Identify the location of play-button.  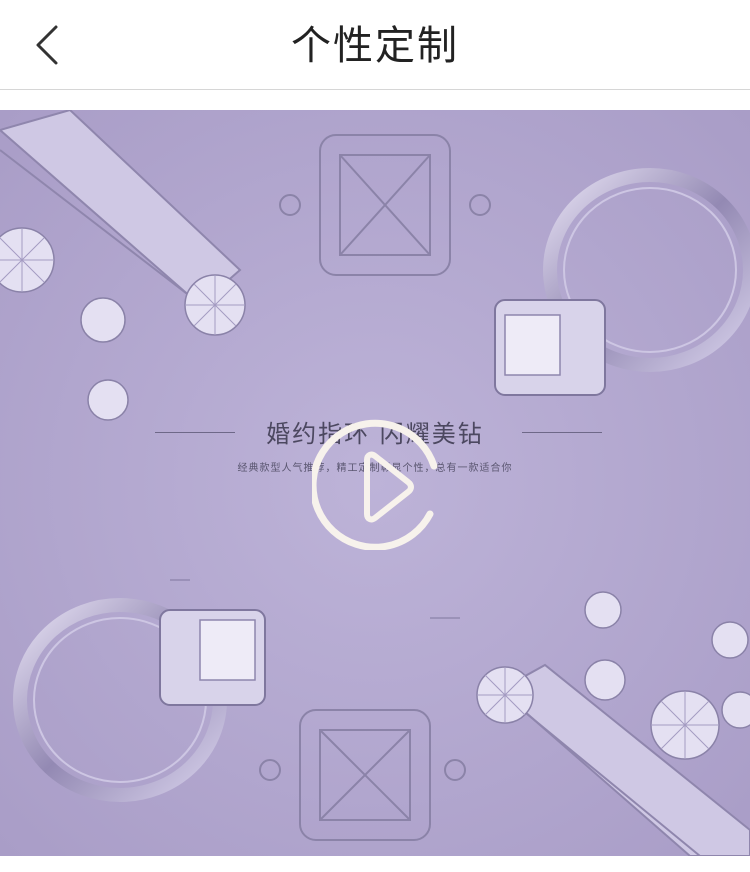
(377, 483).